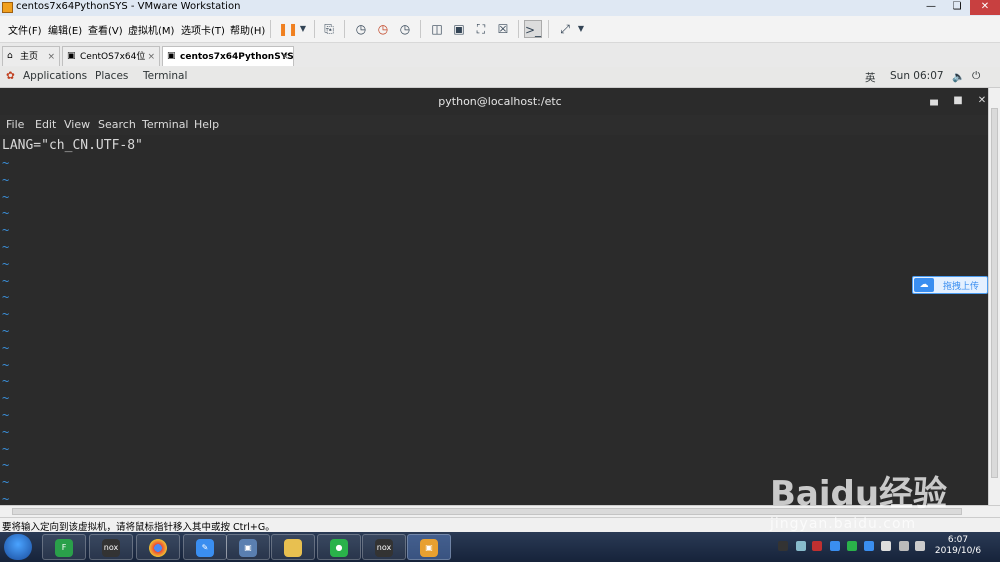 The height and width of the screenshot is (562, 1000). What do you see at coordinates (248, 547) in the screenshot?
I see `taskbar-app-5: ▣` at bounding box center [248, 547].